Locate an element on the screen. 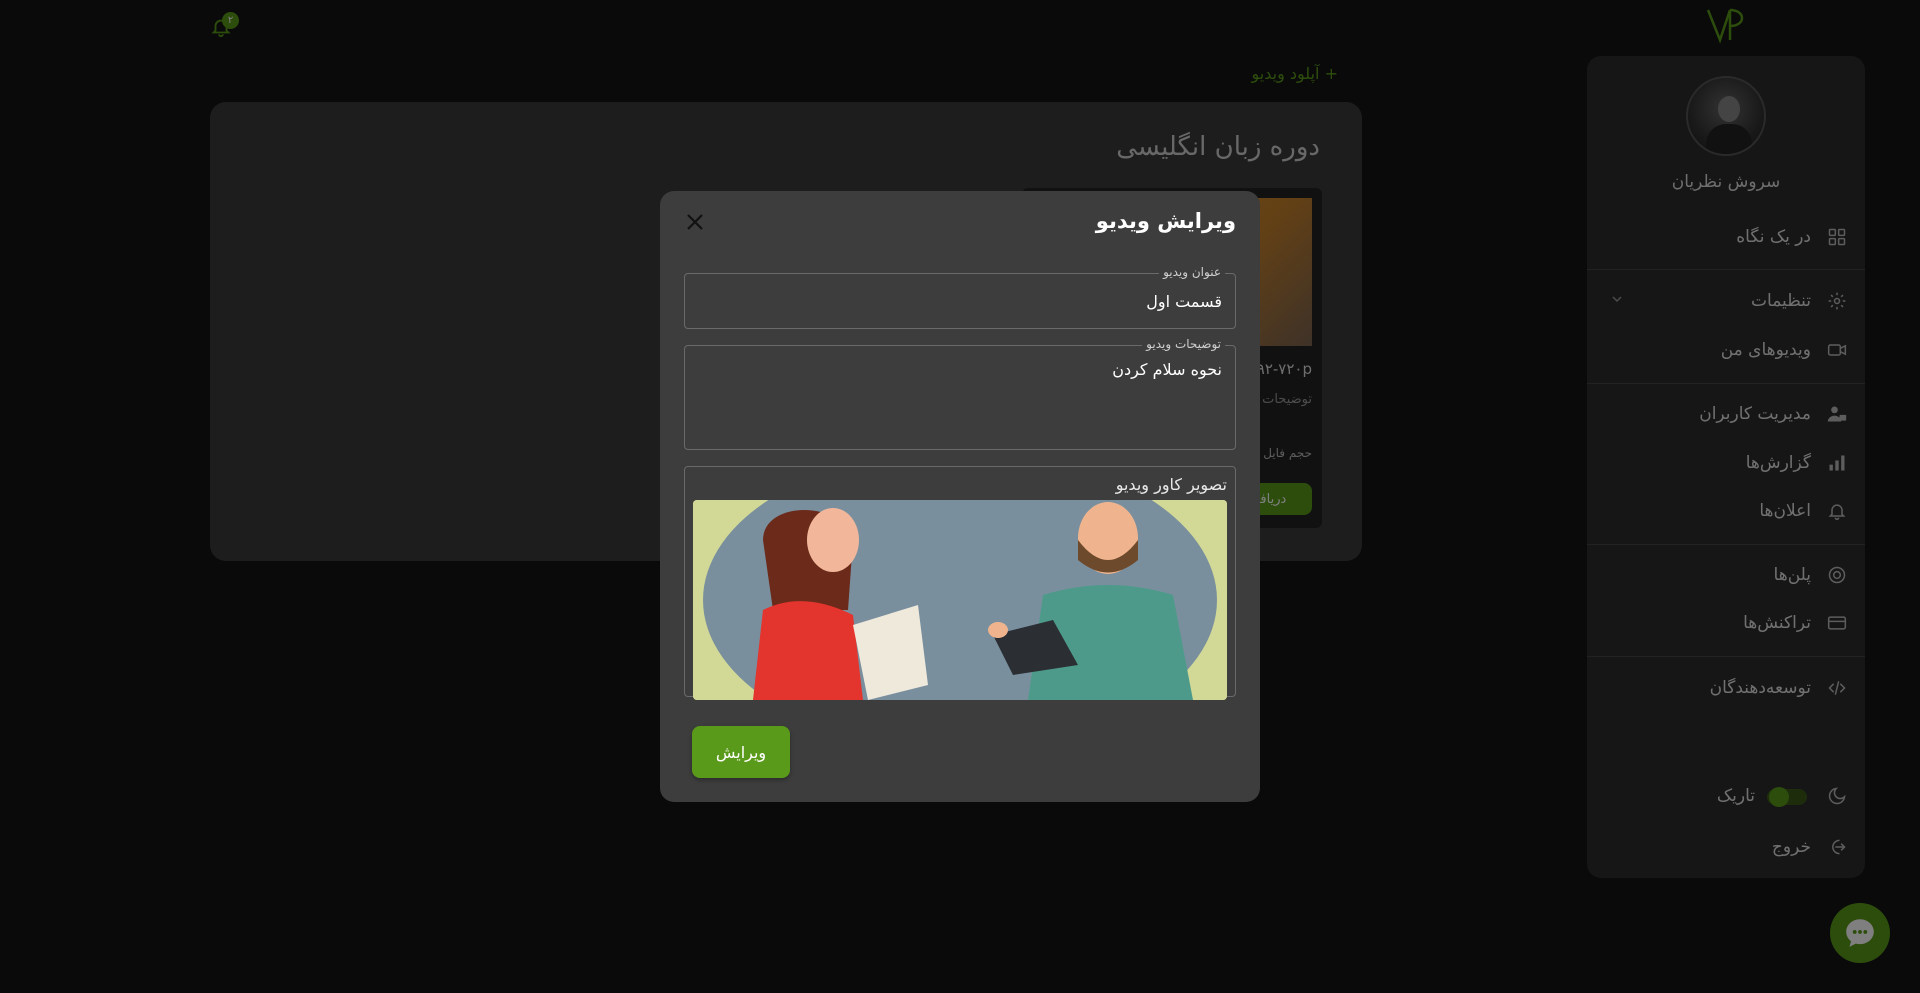 The image size is (1920, 993). cover-upload-box: تصویر کاور ویدیو is located at coordinates (960, 583).